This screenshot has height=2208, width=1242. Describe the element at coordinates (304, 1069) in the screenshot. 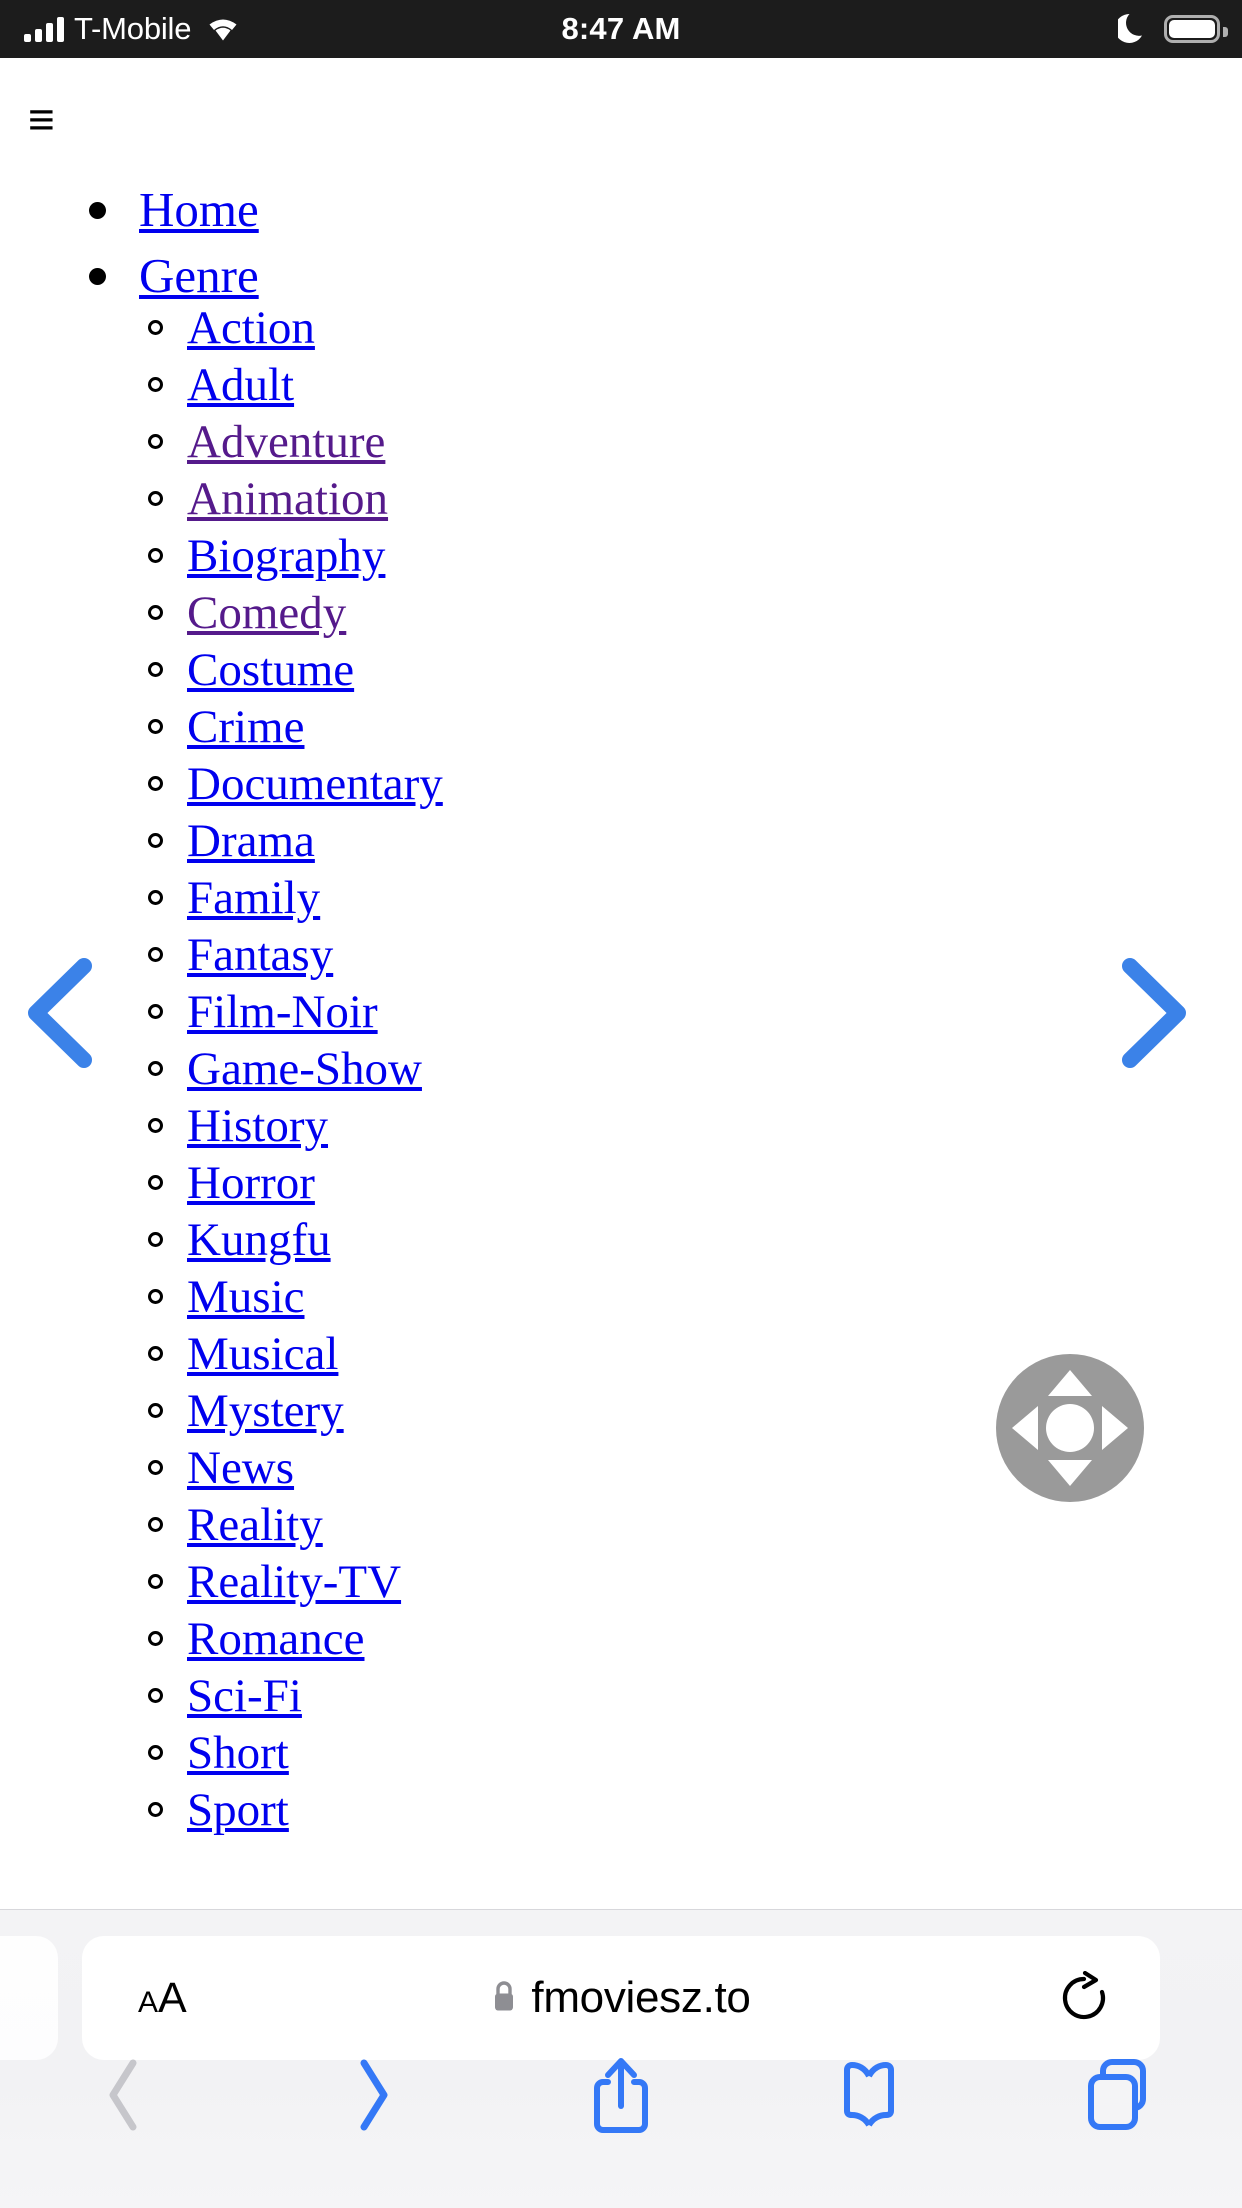

I see `genre-link-game-show: Game-Show` at that location.